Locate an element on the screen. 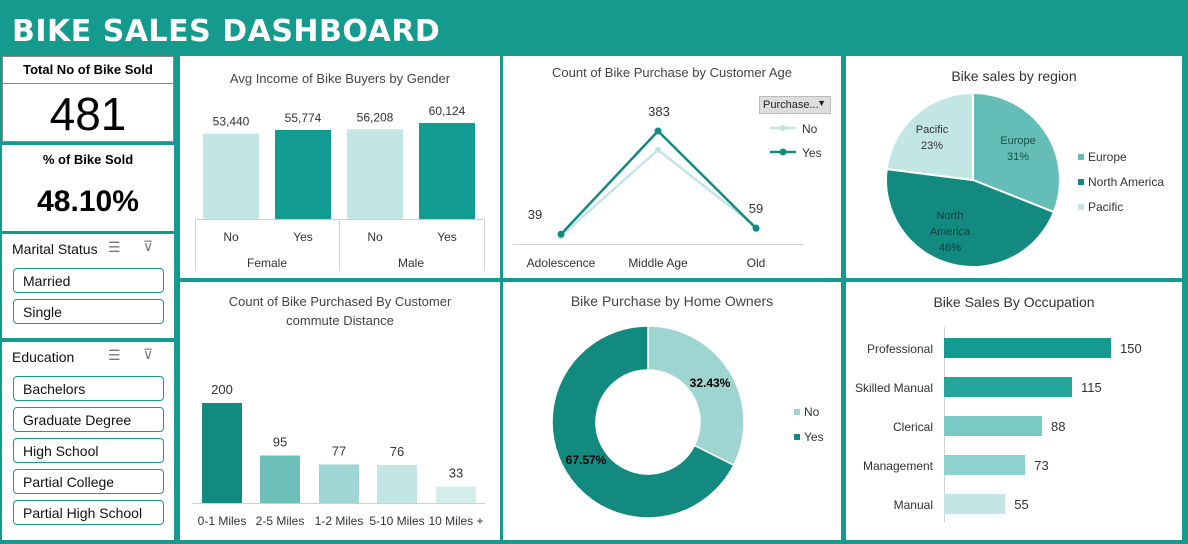  data-label: 60,124 is located at coordinates (447, 111).